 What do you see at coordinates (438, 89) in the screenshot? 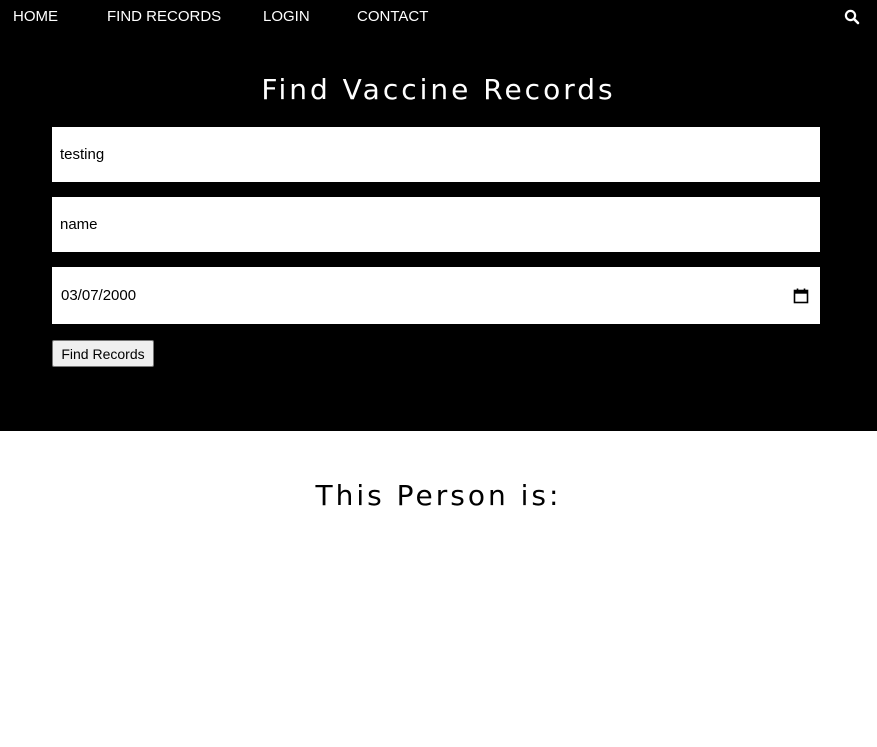
I see `page-title: Find Vaccine Records` at bounding box center [438, 89].